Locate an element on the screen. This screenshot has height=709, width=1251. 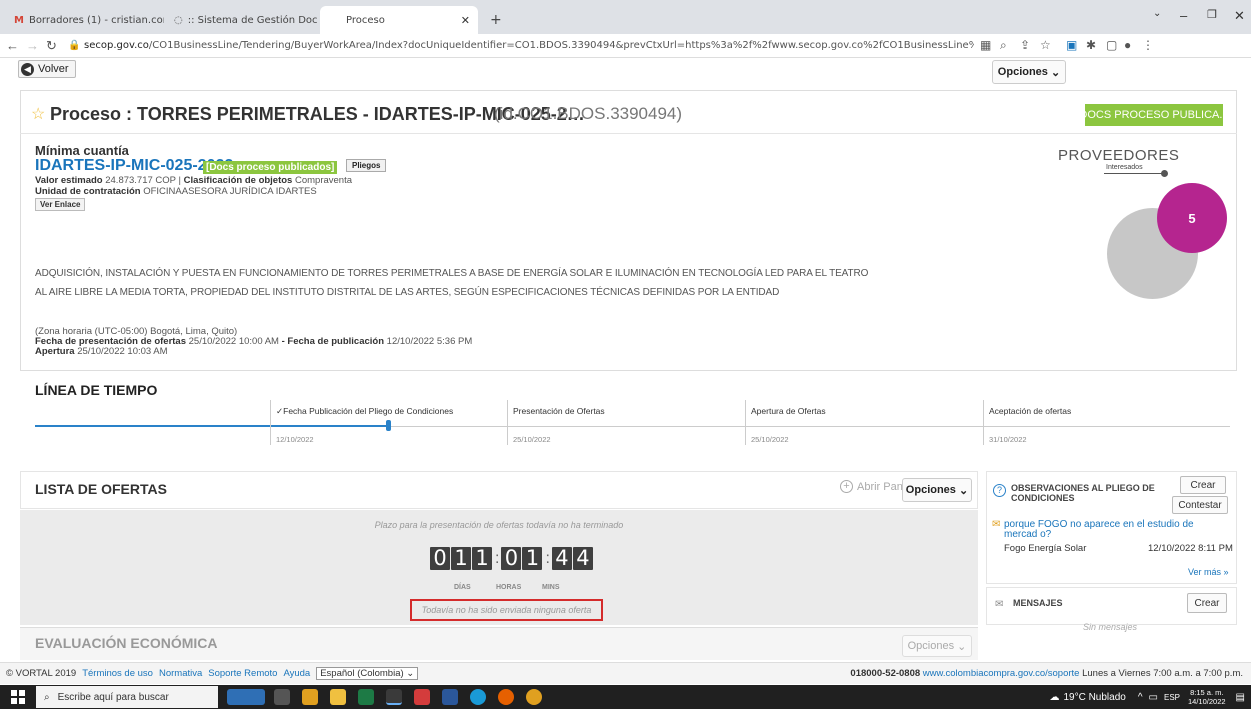
chrome-canary-icon is located at coordinates (534, 697).